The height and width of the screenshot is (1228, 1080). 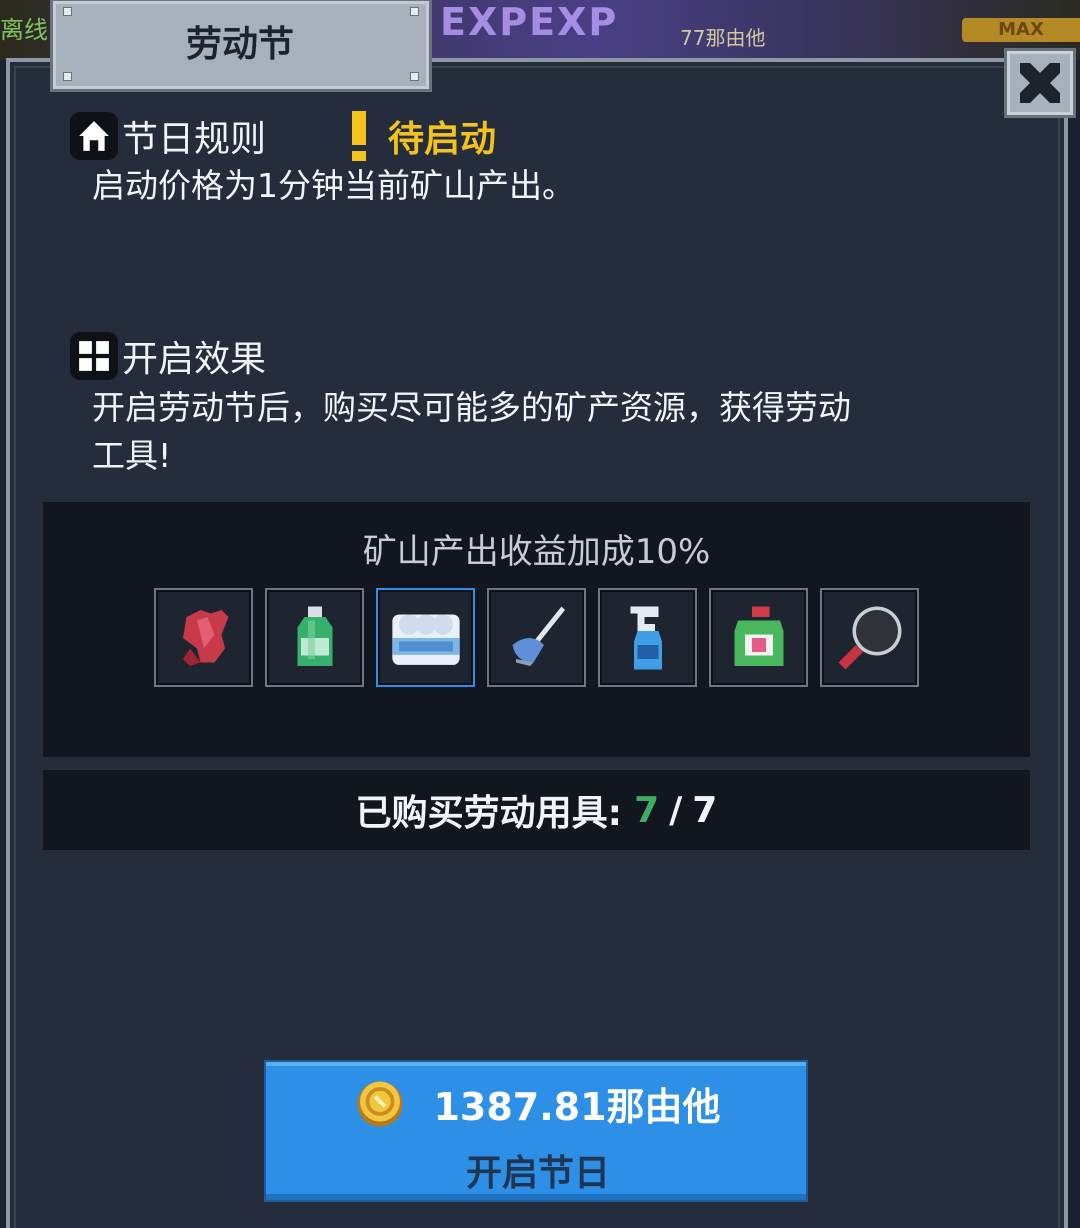 I want to click on purchased-label: 已购买劳动用具:, so click(x=489, y=813).